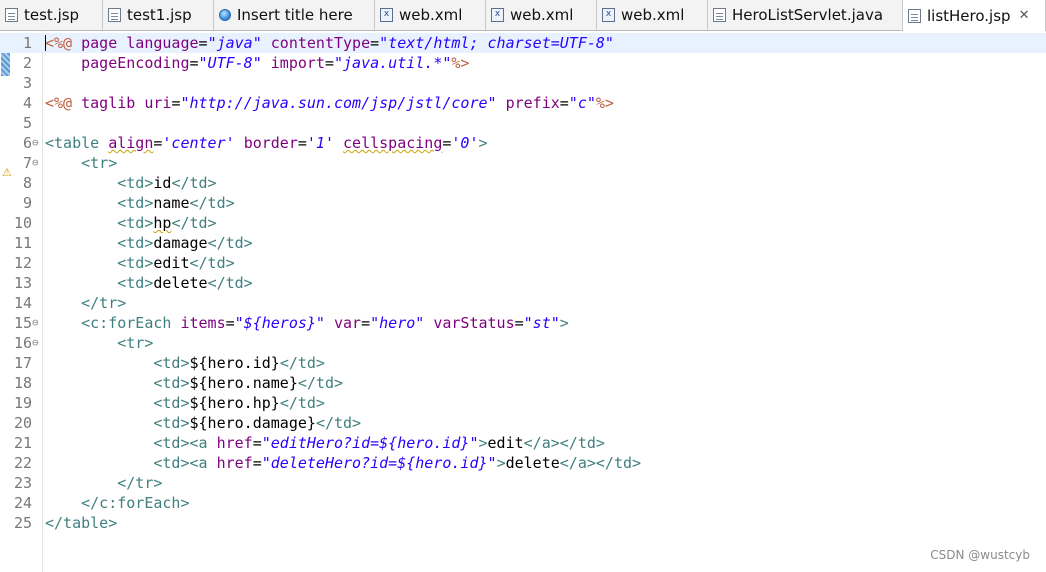  What do you see at coordinates (523, 483) in the screenshot?
I see `code-line: 23 </tr>` at bounding box center [523, 483].